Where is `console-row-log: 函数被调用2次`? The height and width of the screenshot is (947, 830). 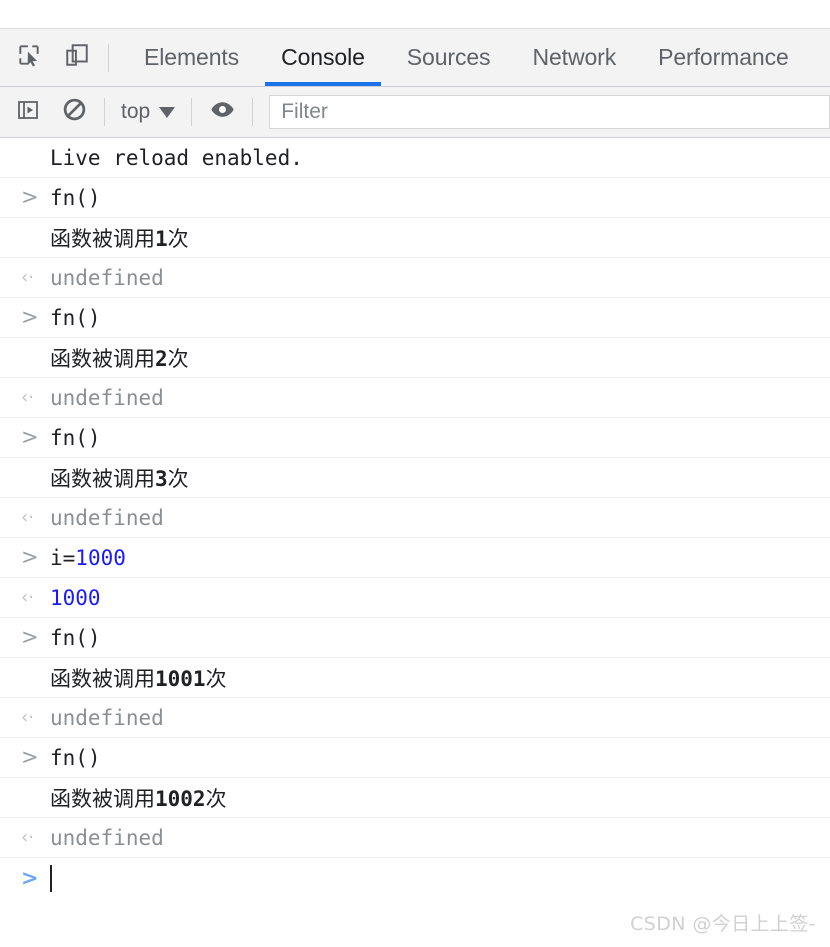 console-row-log: 函数被调用2次 is located at coordinates (415, 358).